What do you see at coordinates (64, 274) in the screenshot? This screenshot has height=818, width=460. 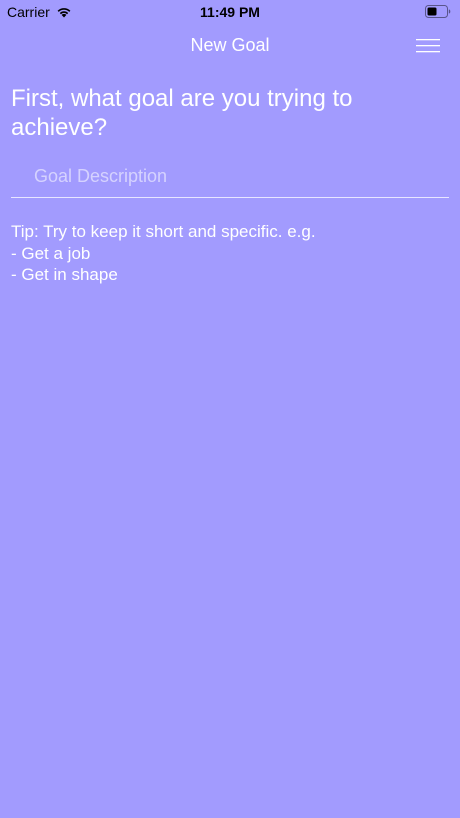 I see `tip-example-line: - Get in shape` at bounding box center [64, 274].